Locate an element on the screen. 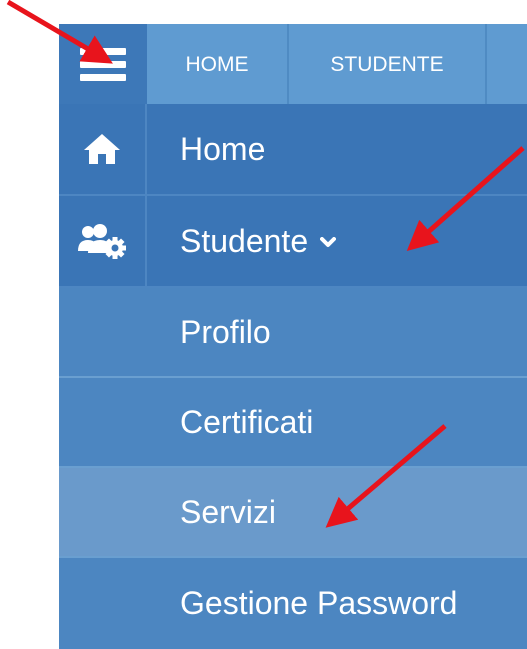  top-tab-studente: STUDENTE is located at coordinates (388, 64).